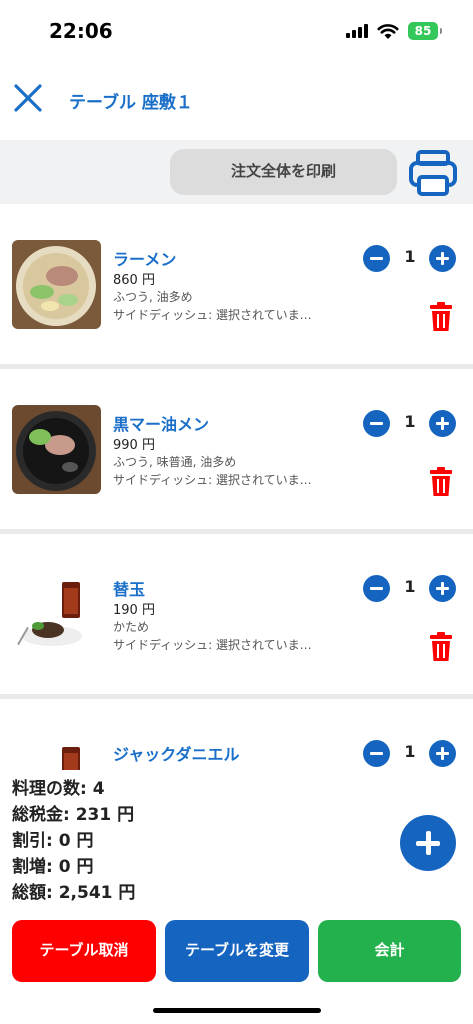  What do you see at coordinates (433, 173) in the screenshot?
I see `printer-icon` at bounding box center [433, 173].